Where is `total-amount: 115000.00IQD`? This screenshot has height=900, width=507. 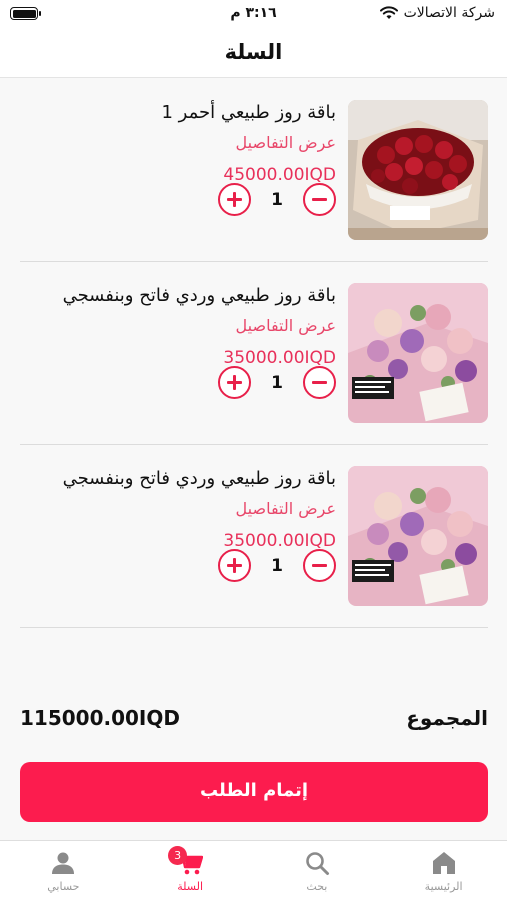 total-amount: 115000.00IQD is located at coordinates (100, 718).